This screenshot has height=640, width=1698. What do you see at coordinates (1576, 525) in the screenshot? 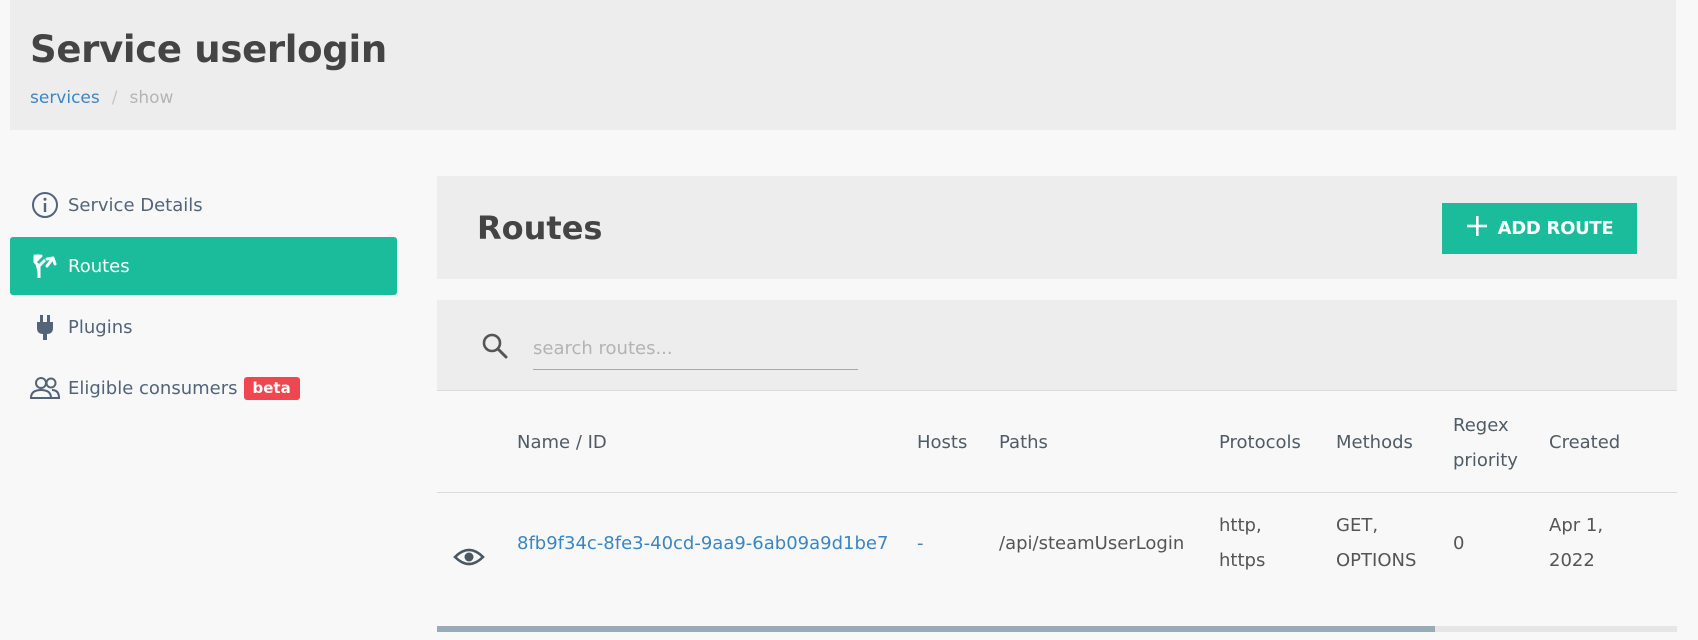
I see `route-created-date: Apr 1,` at bounding box center [1576, 525].